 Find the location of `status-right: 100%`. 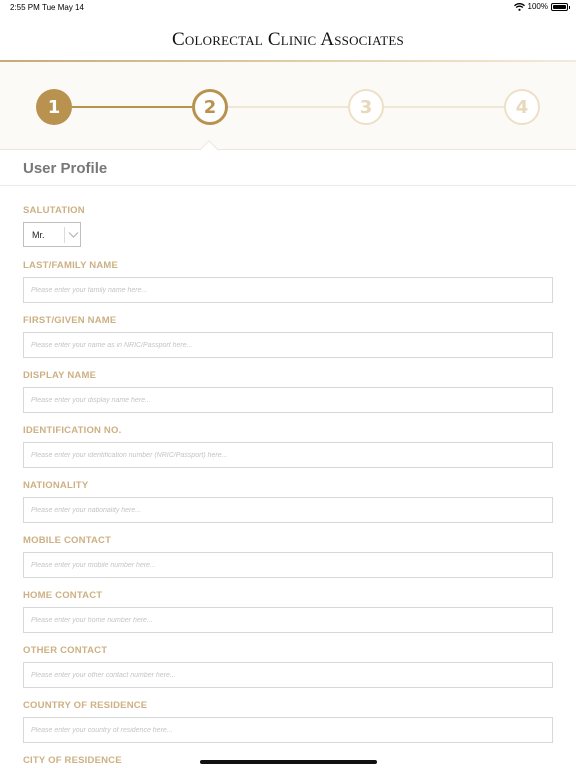

status-right: 100% is located at coordinates (541, 6).